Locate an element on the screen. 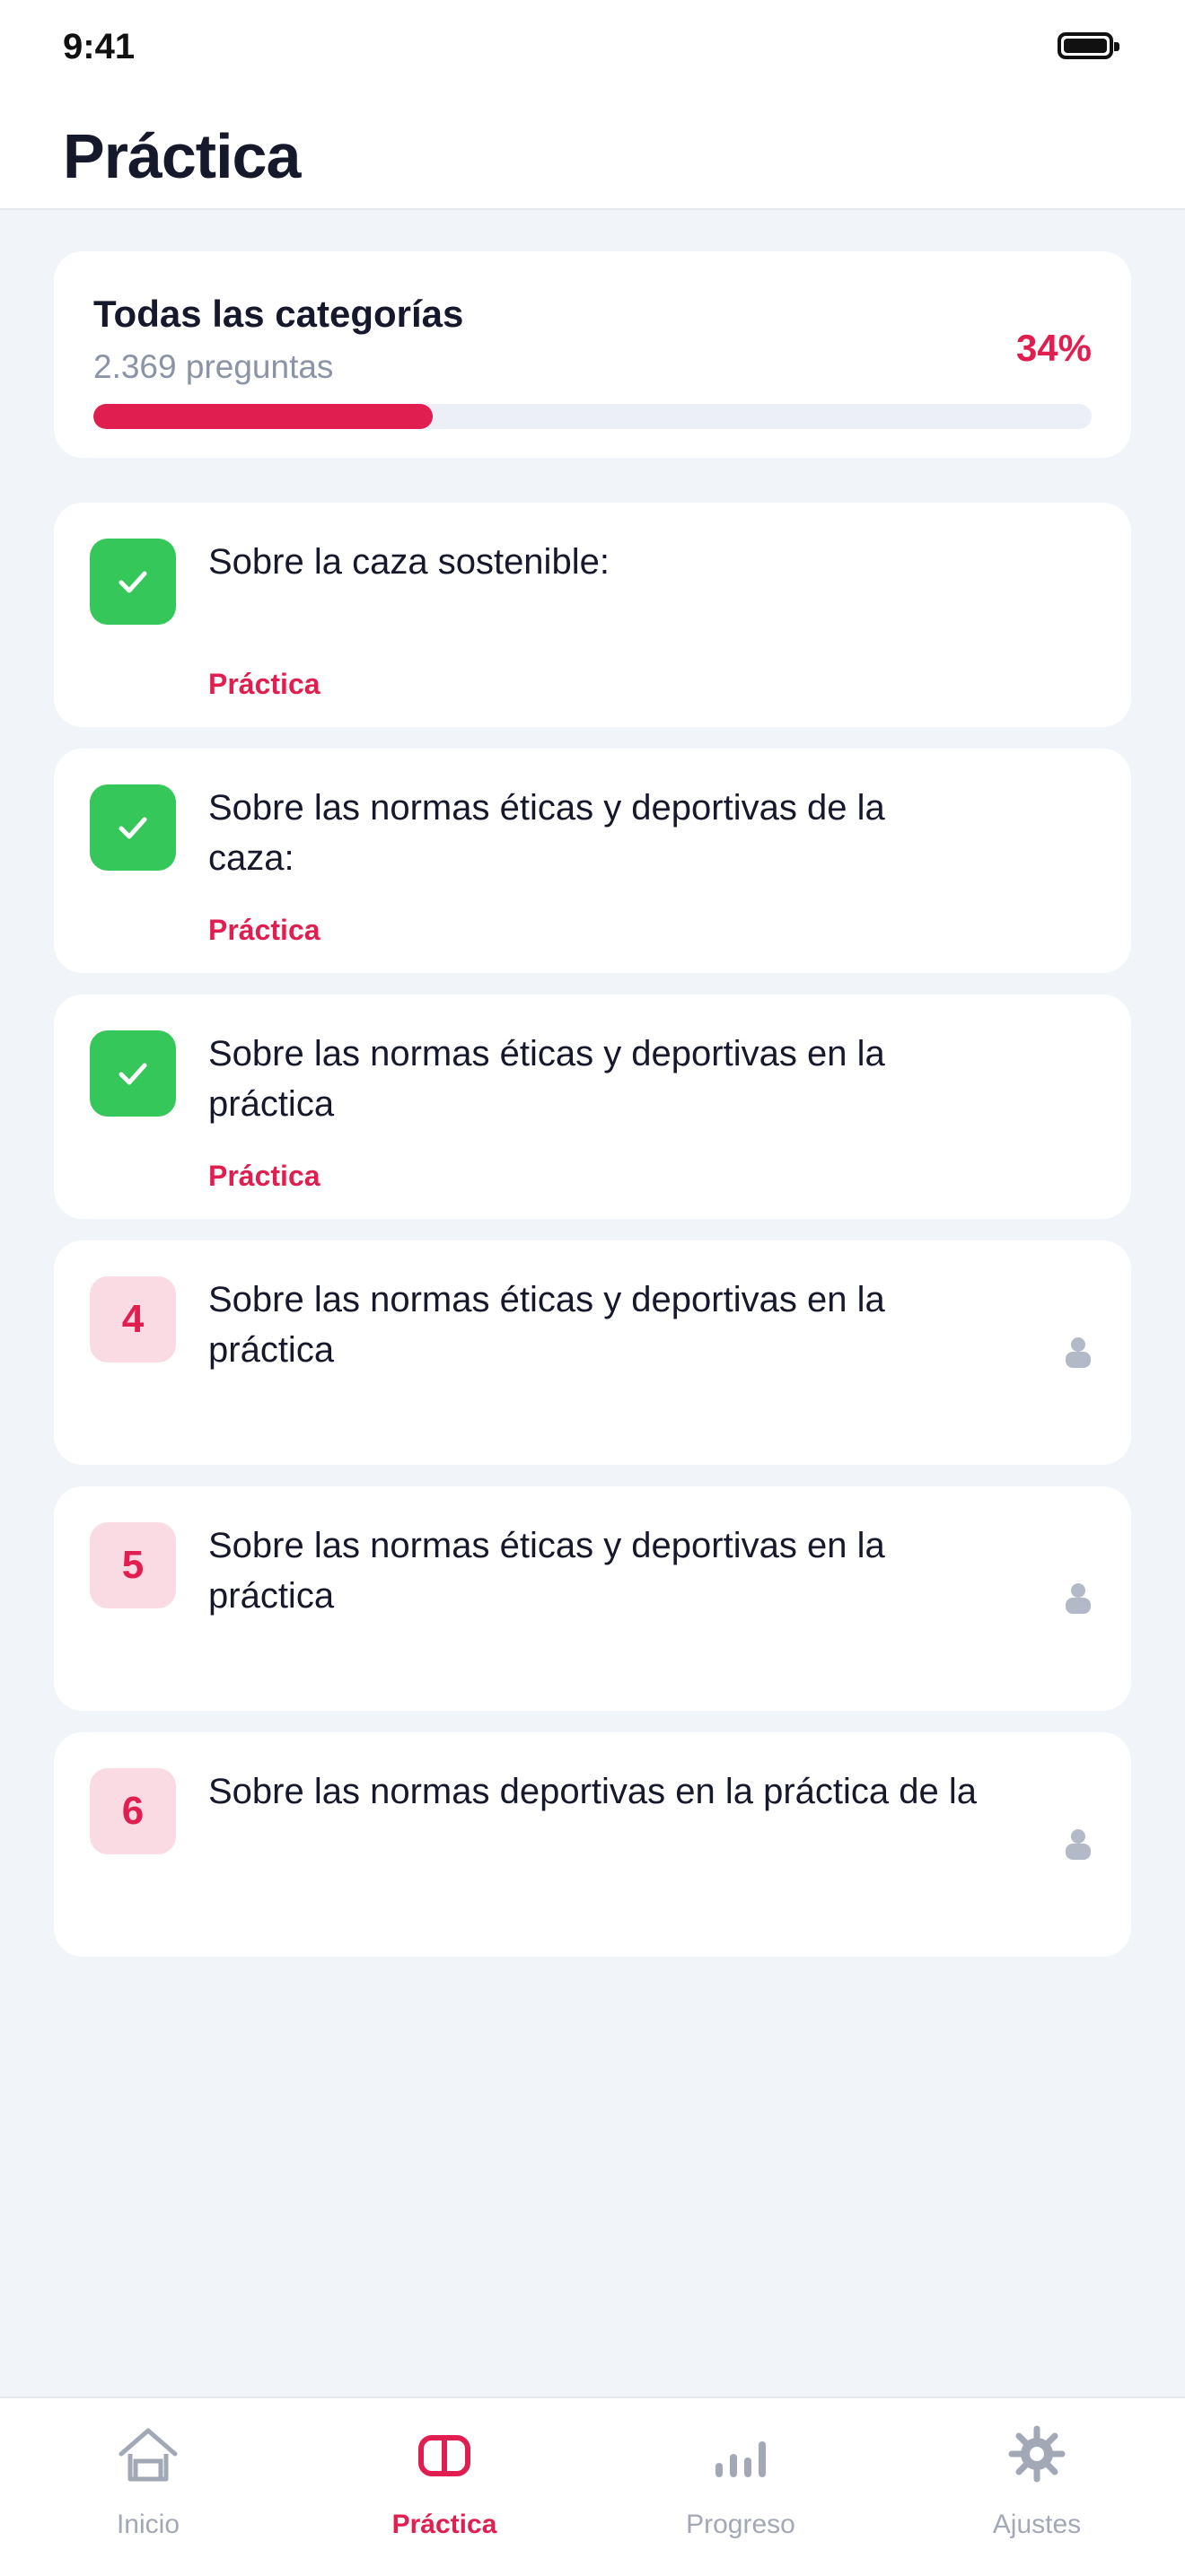 The height and width of the screenshot is (2576, 1185). header: Práctica is located at coordinates (592, 154).